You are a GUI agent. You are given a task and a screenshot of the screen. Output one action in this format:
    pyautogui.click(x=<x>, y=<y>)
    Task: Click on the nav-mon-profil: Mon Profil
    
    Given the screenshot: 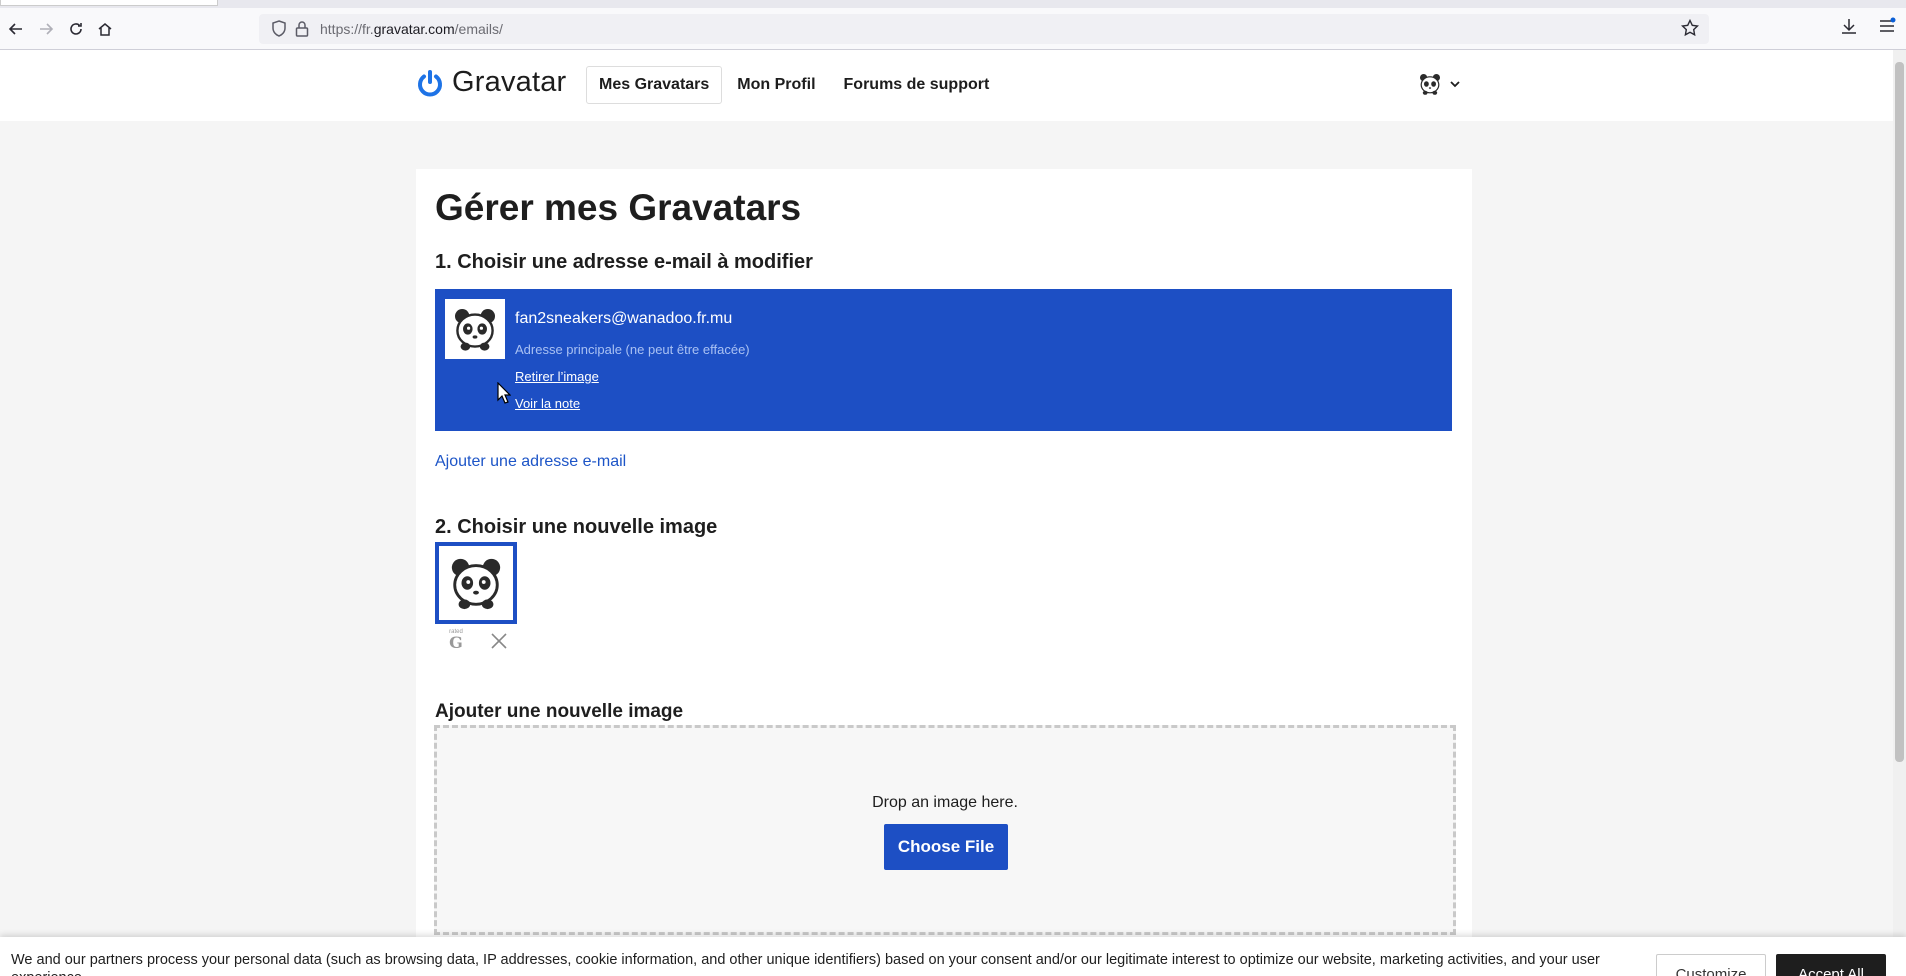 What is the action you would take?
    pyautogui.click(x=776, y=85)
    